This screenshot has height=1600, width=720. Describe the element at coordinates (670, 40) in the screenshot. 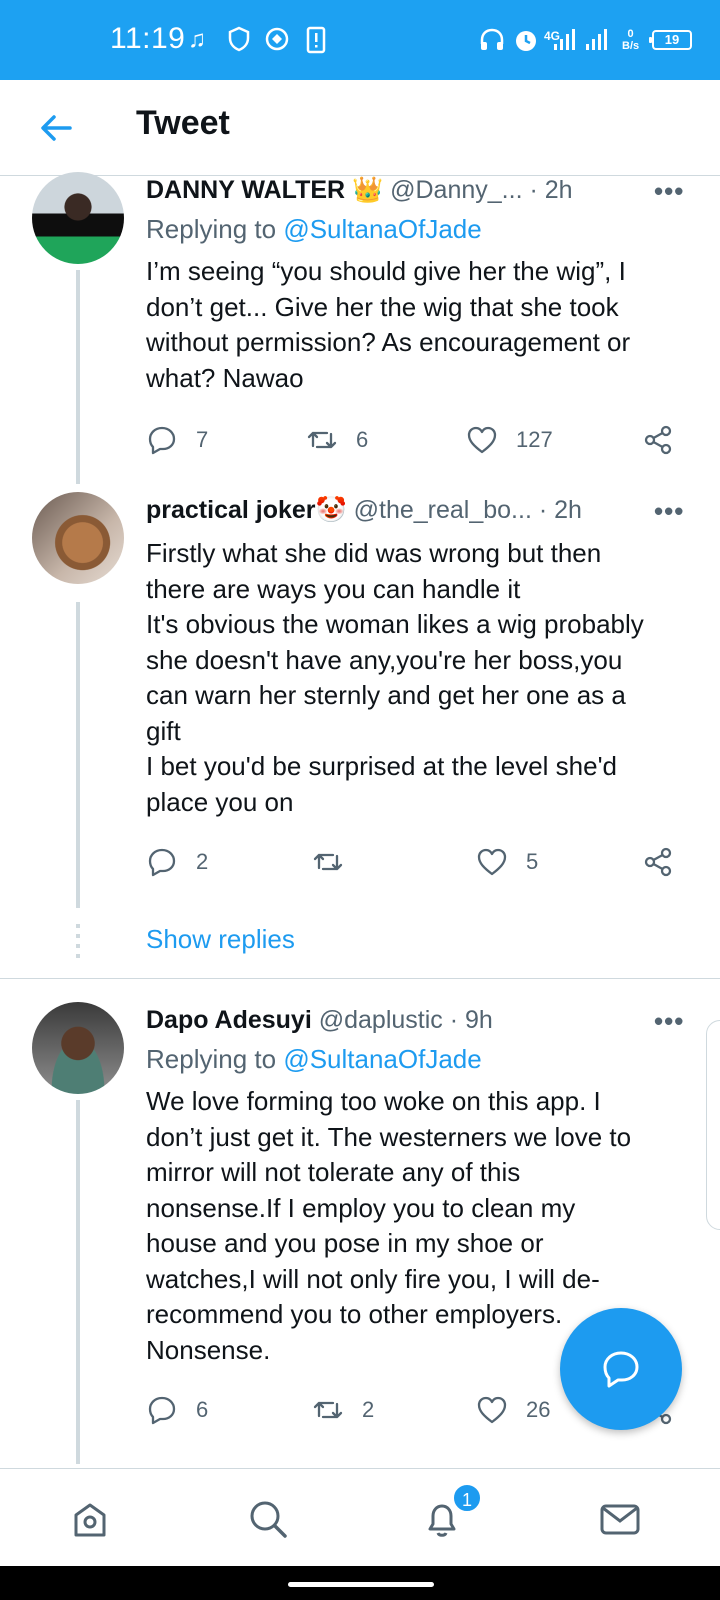

I see `battery-indicator: 19` at that location.